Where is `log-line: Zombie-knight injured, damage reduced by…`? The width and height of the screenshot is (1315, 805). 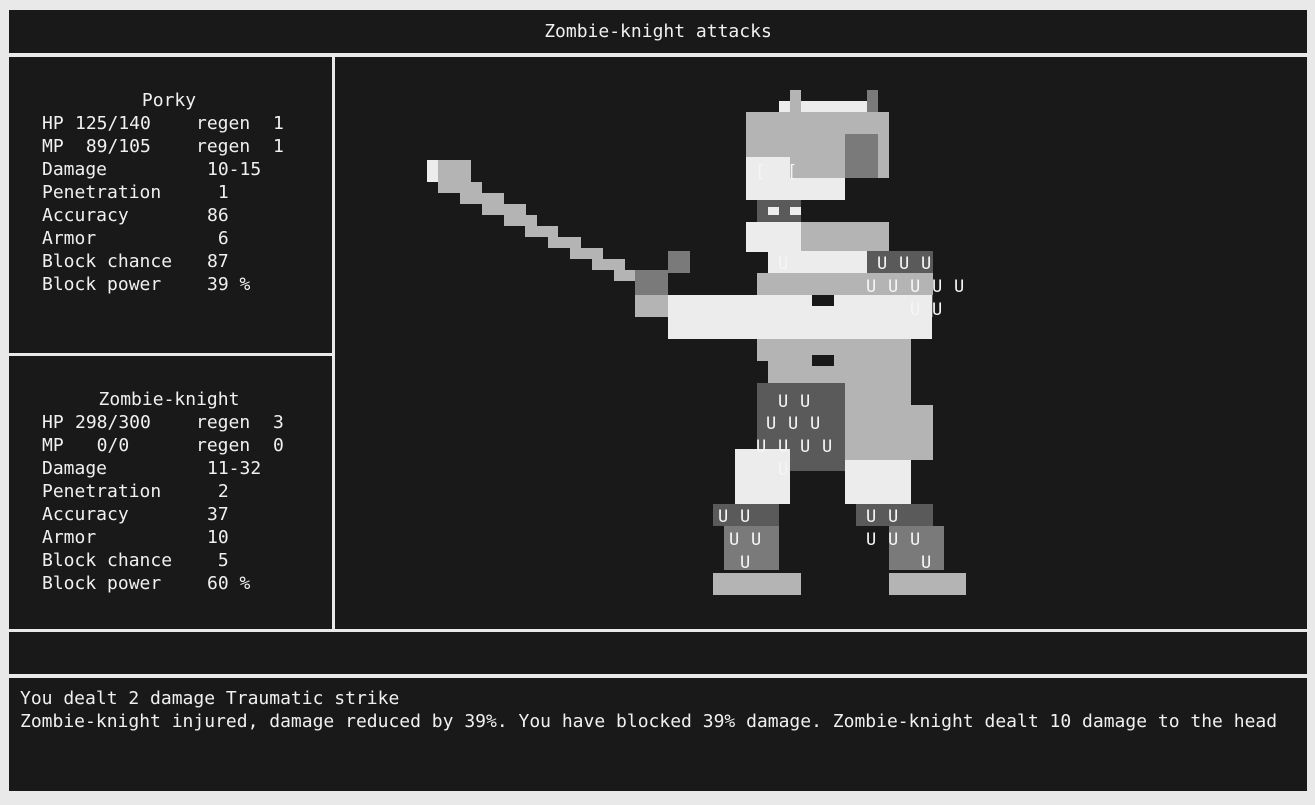
log-line: Zombie-knight injured, damage reduced by… is located at coordinates (649, 721).